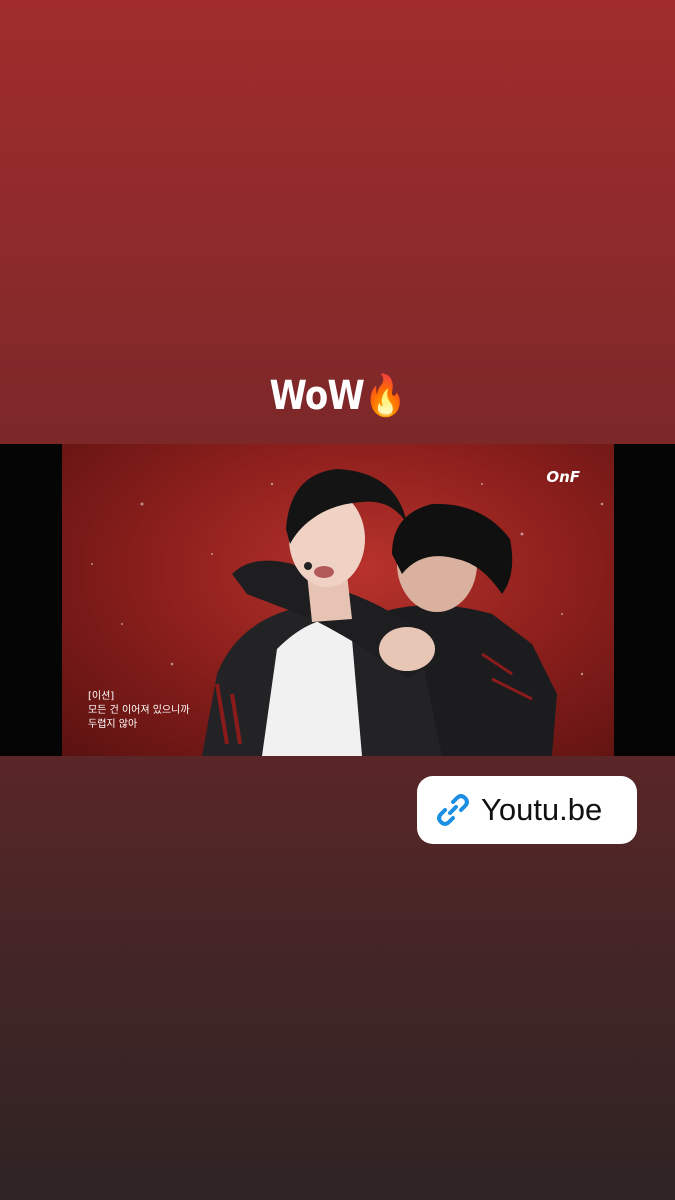  I want to click on subtitle-line: [이션], so click(101, 696).